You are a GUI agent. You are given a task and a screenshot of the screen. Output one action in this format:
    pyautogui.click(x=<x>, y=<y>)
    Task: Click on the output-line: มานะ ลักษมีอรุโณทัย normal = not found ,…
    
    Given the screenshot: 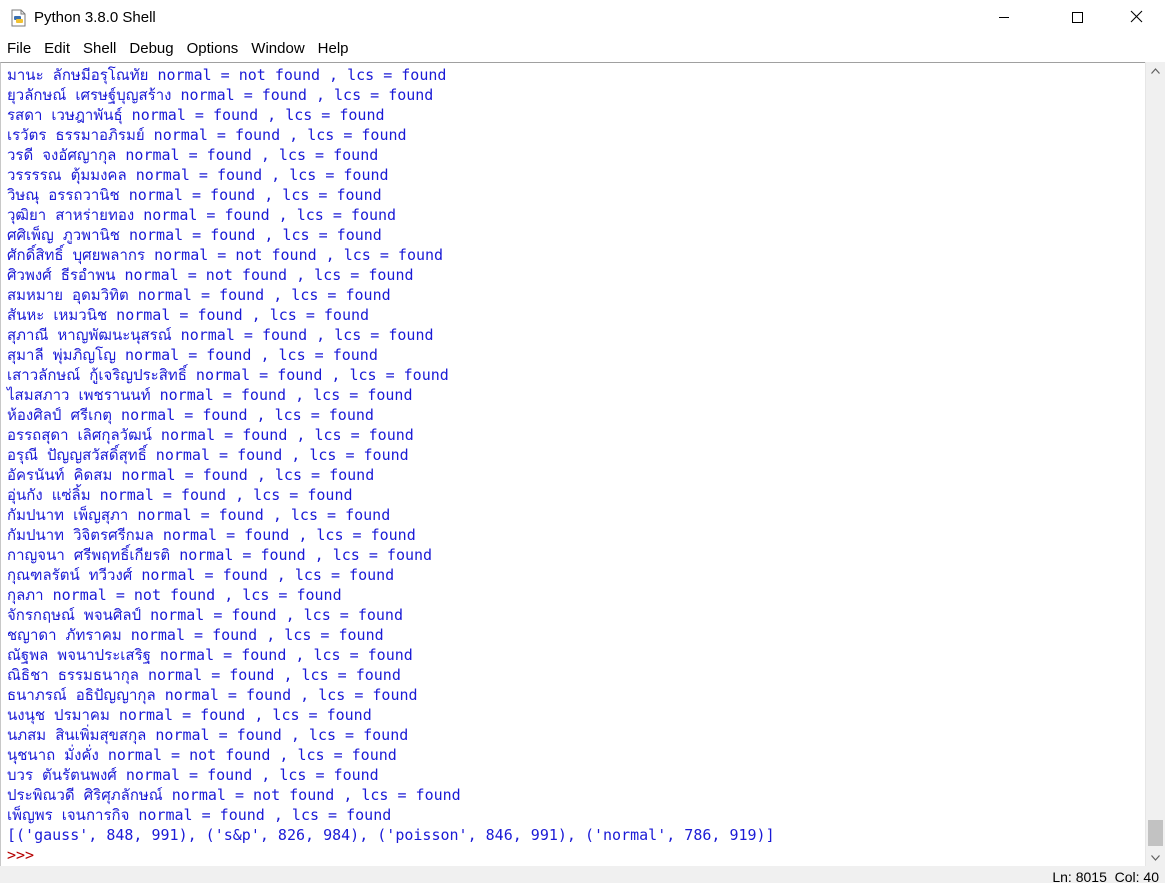 What is the action you would take?
    pyautogui.click(x=227, y=75)
    